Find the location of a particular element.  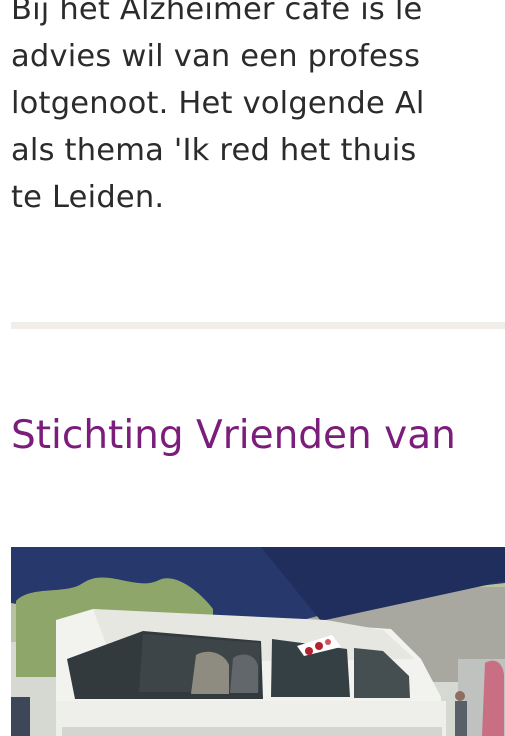

article-line-3: lotgenoot. Het volgende Al is located at coordinates (218, 103).